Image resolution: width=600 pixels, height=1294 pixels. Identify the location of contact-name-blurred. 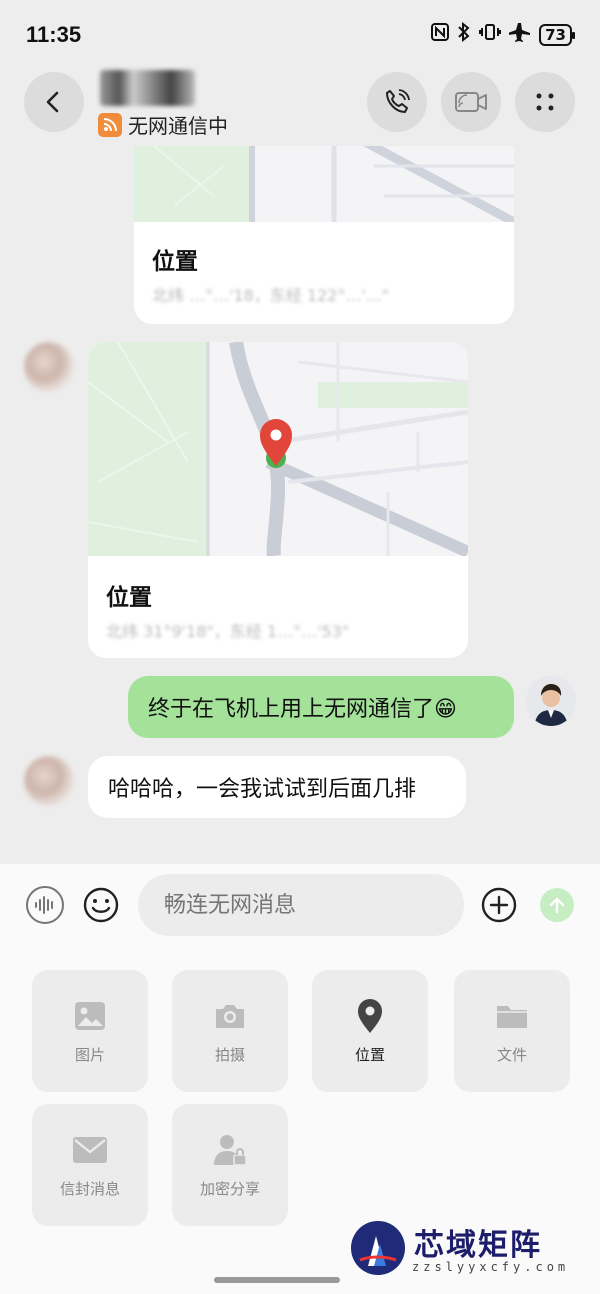
(147, 88).